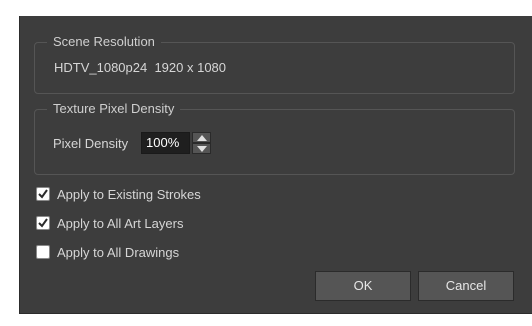 The height and width of the screenshot is (326, 532). Describe the element at coordinates (165, 143) in the screenshot. I see `pixel-density-input: 100%` at that location.